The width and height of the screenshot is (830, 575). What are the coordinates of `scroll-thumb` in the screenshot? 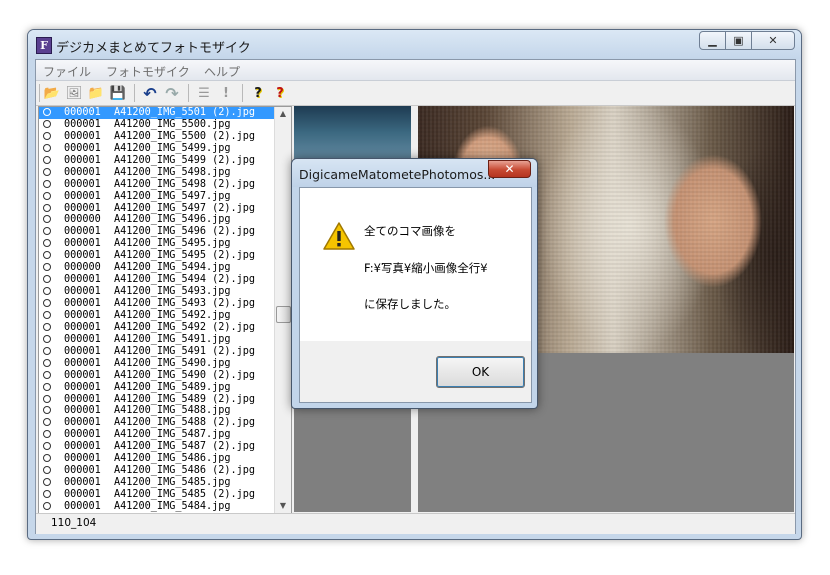 It's located at (283, 314).